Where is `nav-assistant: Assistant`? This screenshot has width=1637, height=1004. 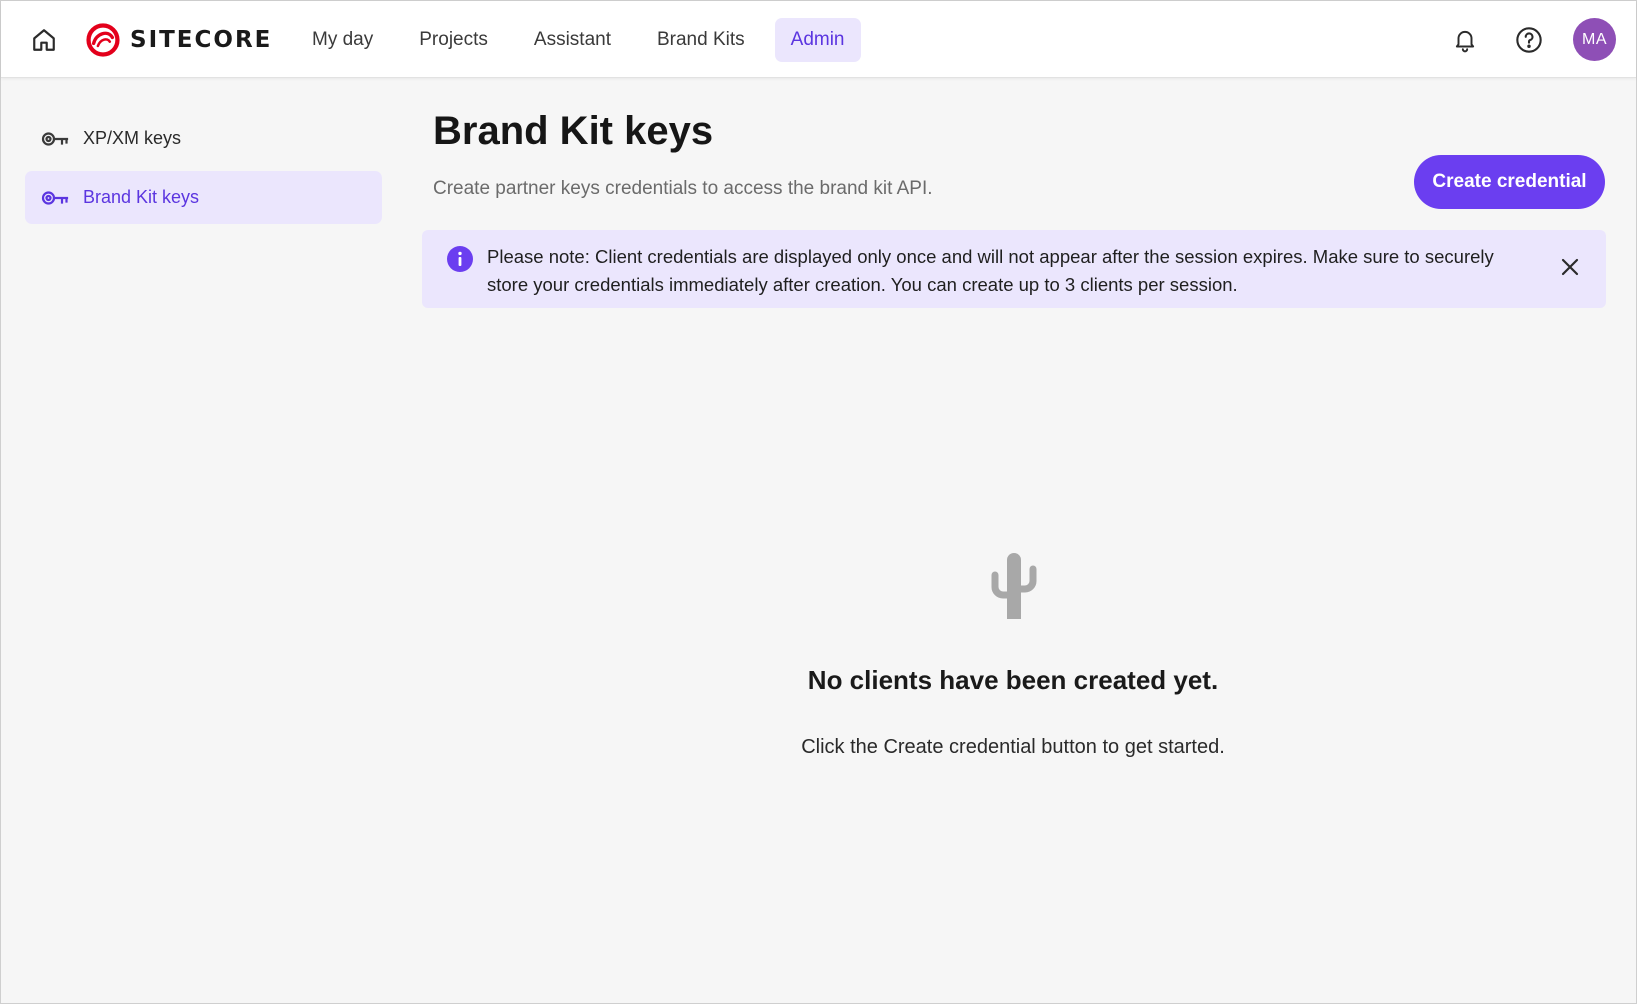
nav-assistant: Assistant is located at coordinates (572, 40).